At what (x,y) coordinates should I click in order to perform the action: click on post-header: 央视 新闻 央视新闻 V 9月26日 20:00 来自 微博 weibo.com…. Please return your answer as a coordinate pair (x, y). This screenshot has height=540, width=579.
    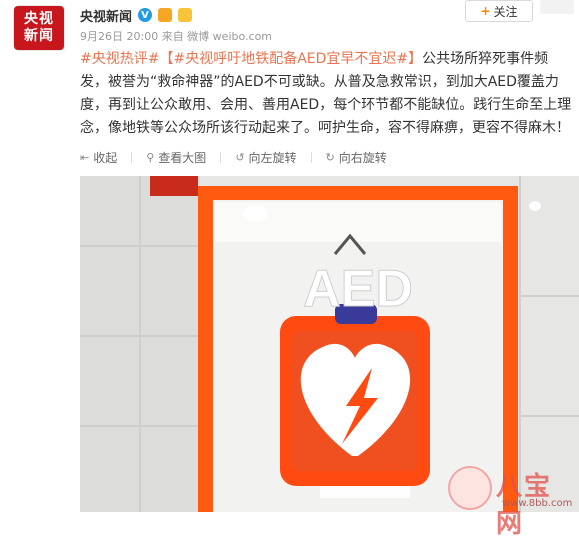
    Looking at the image, I should click on (289, 25).